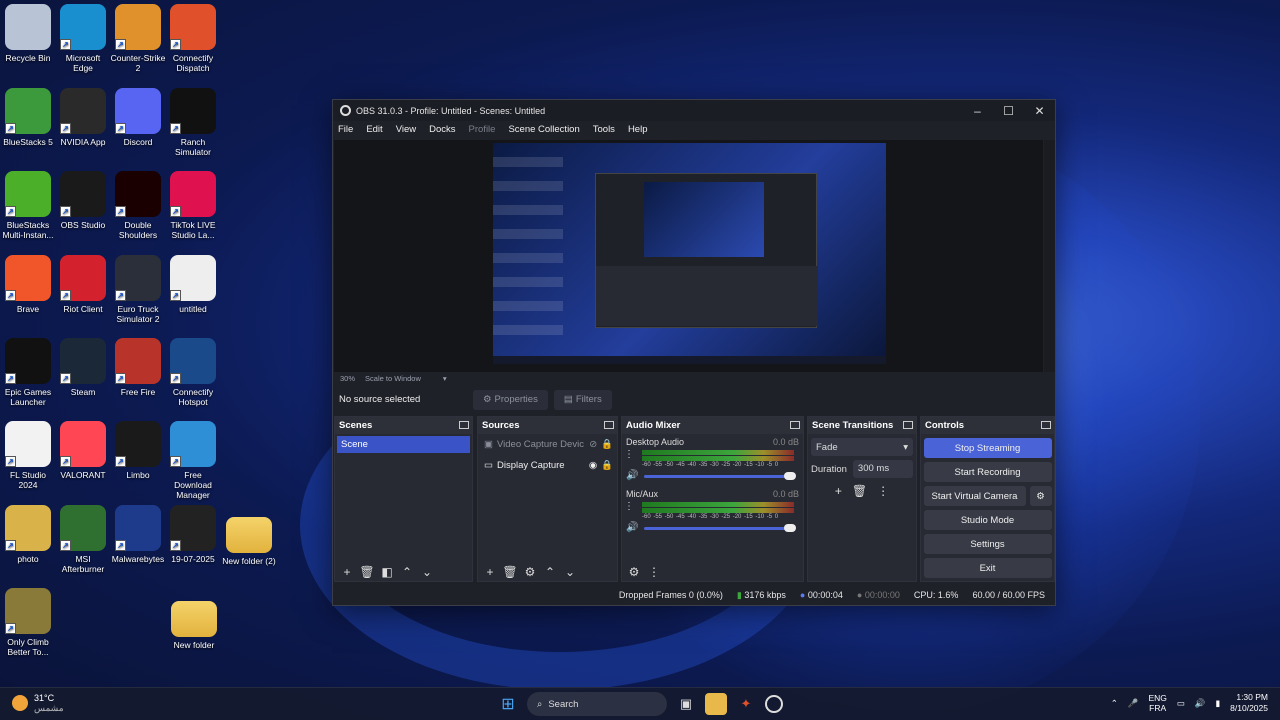  Describe the element at coordinates (28, 534) in the screenshot. I see `desktop-icon: ↗ photo` at that location.